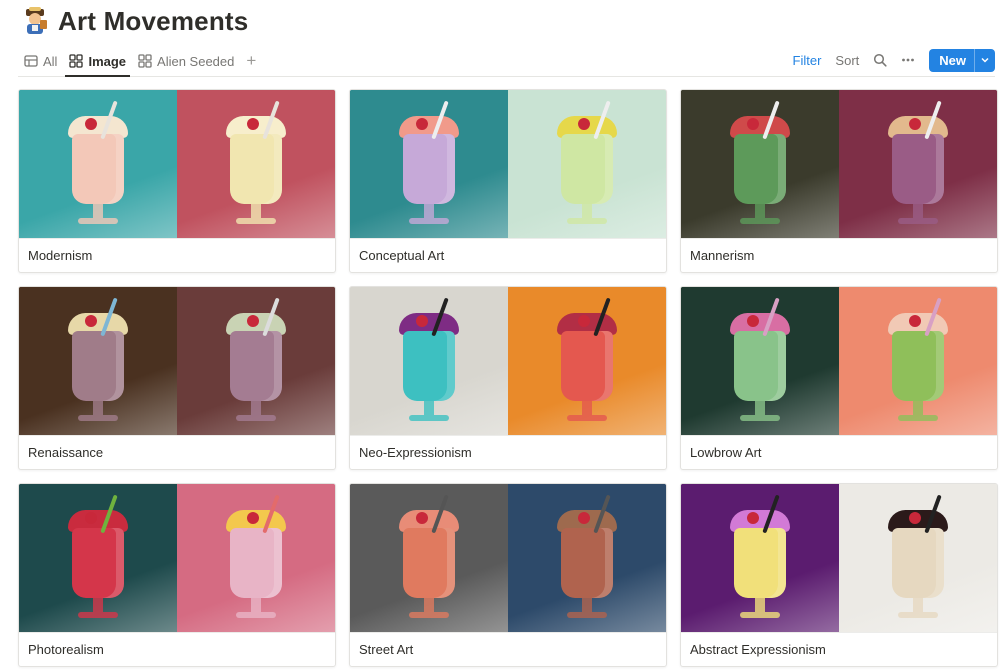 This screenshot has width=1005, height=670. Describe the element at coordinates (402, 255) in the screenshot. I see `card-title: Conceptual Art` at that location.